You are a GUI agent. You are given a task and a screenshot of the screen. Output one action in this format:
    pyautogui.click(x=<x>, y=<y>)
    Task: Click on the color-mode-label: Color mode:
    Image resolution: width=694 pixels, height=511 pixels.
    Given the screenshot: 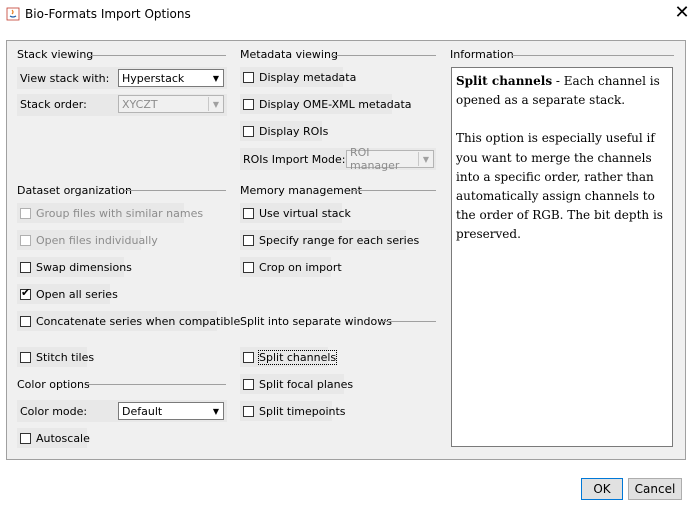 What is the action you would take?
    pyautogui.click(x=54, y=411)
    